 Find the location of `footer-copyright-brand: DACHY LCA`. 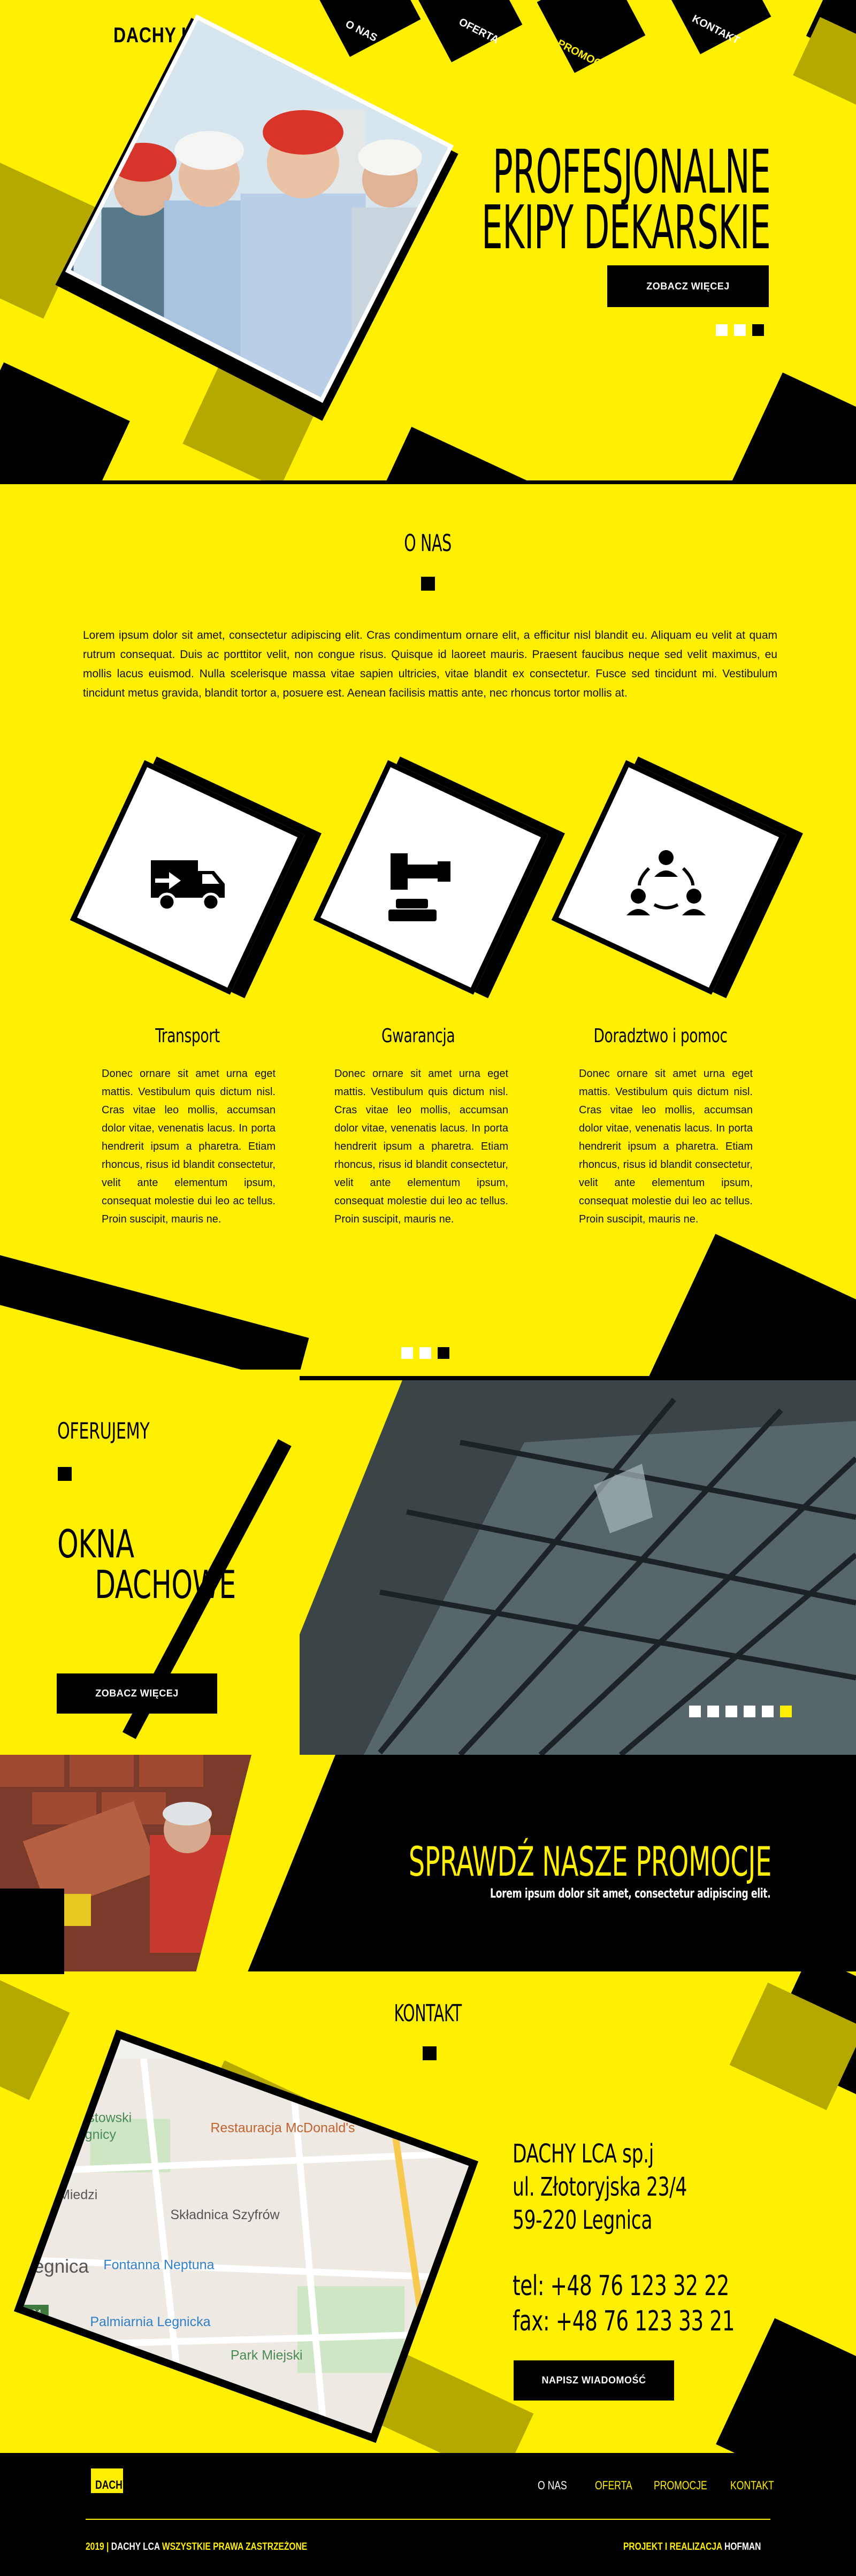

footer-copyright-brand: DACHY LCA is located at coordinates (135, 2546).